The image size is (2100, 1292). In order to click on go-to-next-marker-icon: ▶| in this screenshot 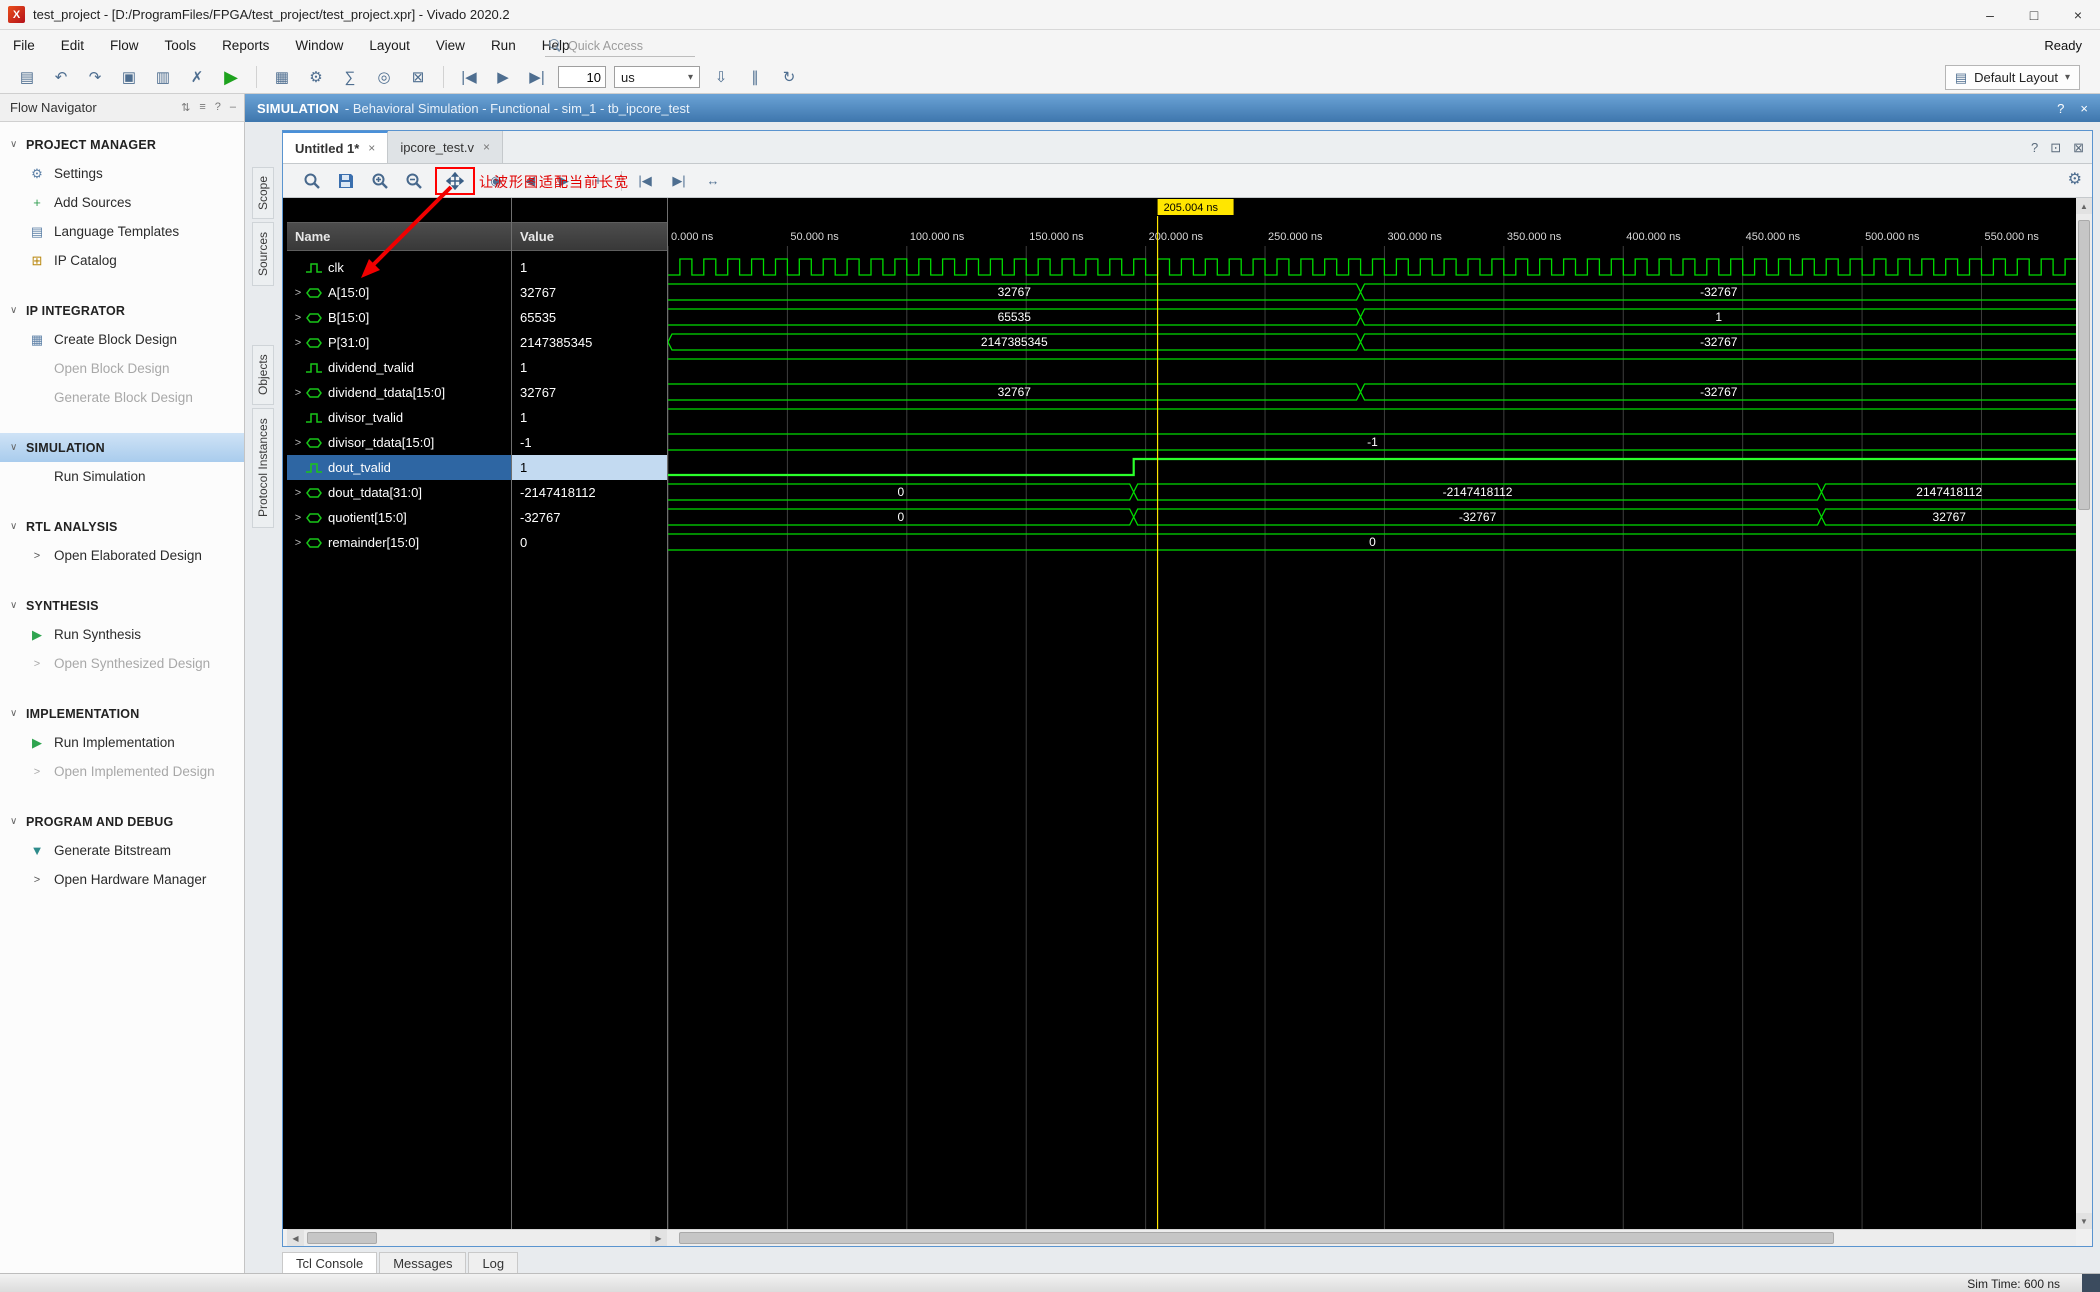, I will do `click(679, 181)`.